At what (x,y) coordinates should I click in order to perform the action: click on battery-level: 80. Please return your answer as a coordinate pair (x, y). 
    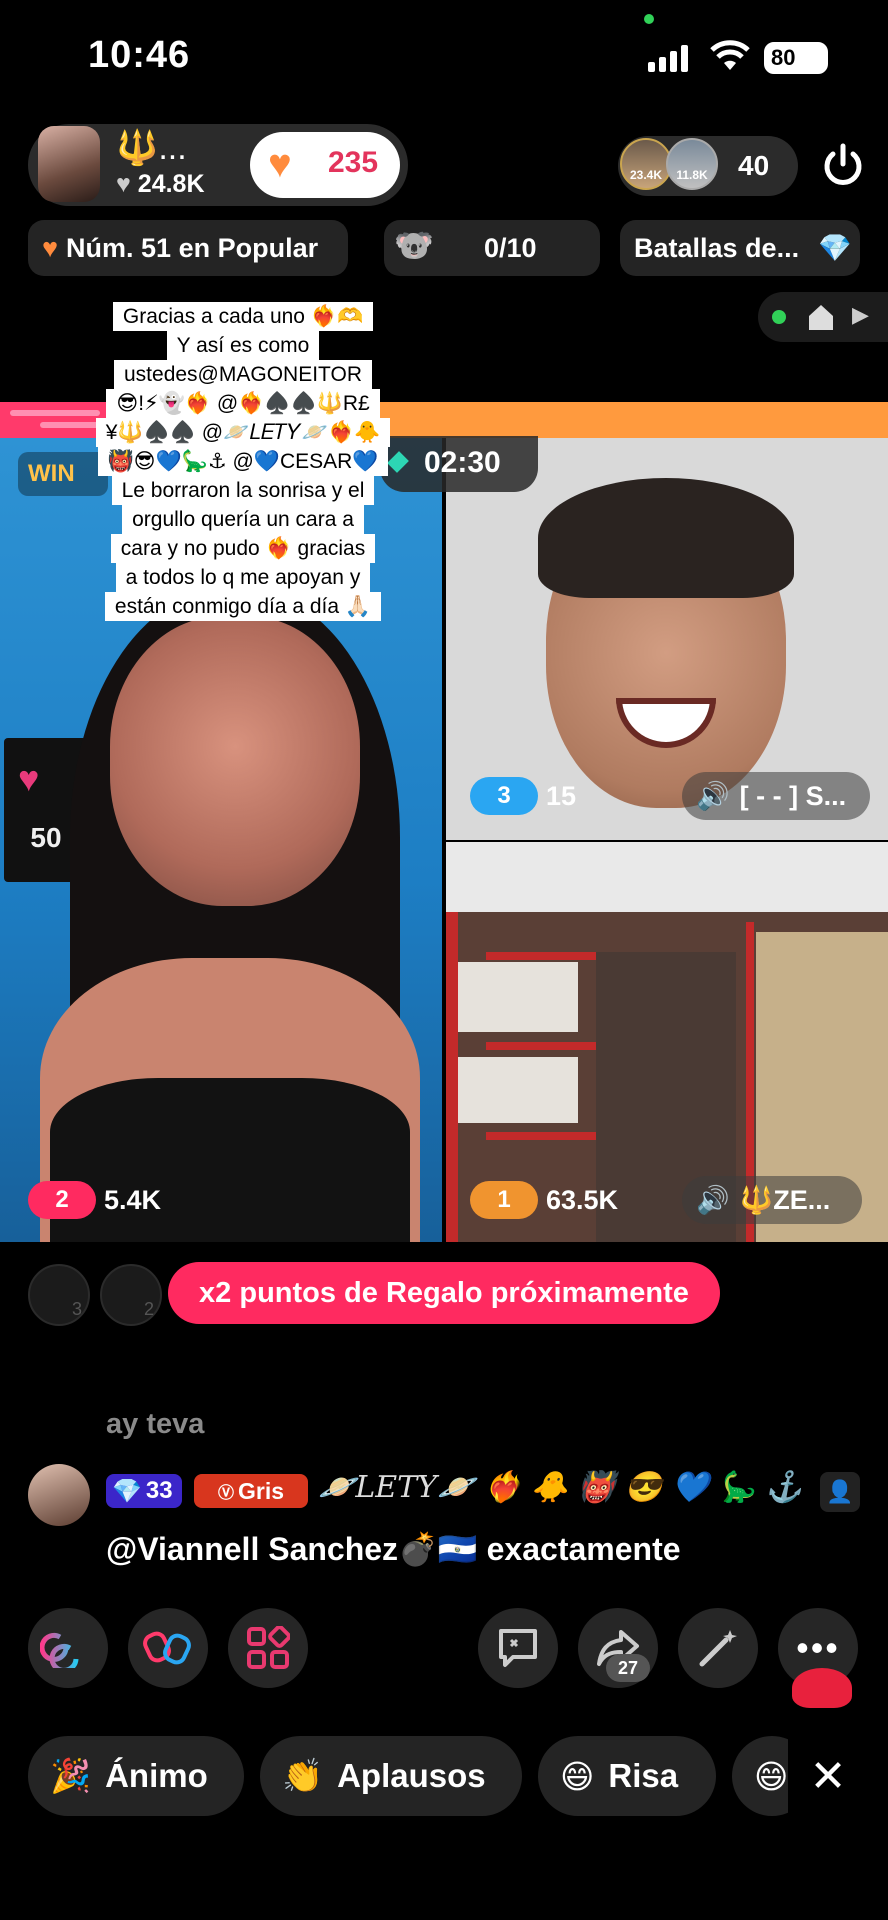
    Looking at the image, I should click on (783, 57).